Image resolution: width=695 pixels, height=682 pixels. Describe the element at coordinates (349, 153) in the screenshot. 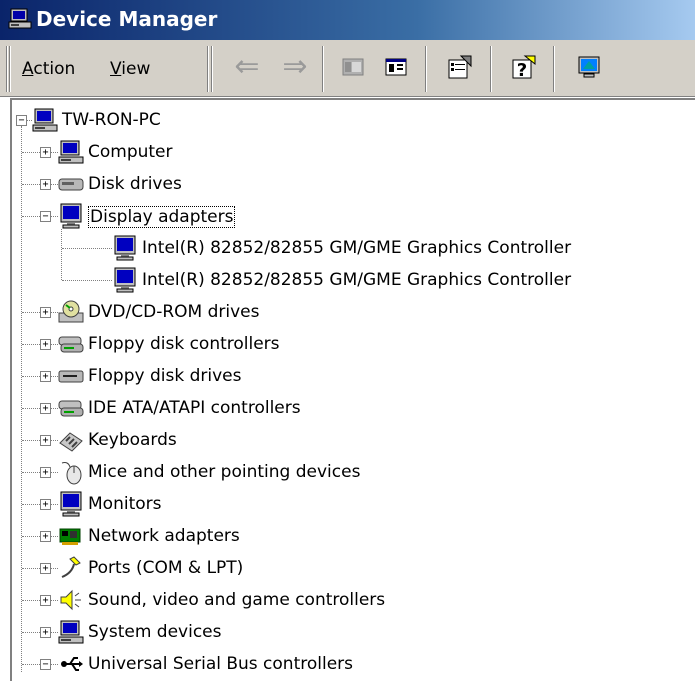

I see `tree-item-0: + Computer` at that location.